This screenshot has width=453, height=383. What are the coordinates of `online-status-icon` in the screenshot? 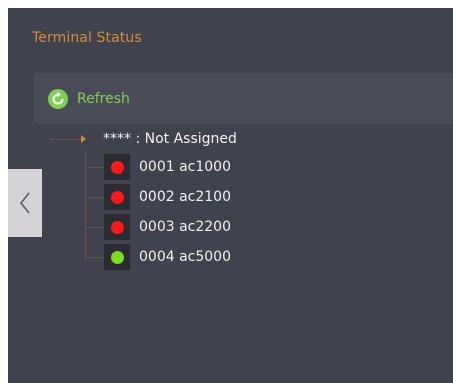 It's located at (117, 257).